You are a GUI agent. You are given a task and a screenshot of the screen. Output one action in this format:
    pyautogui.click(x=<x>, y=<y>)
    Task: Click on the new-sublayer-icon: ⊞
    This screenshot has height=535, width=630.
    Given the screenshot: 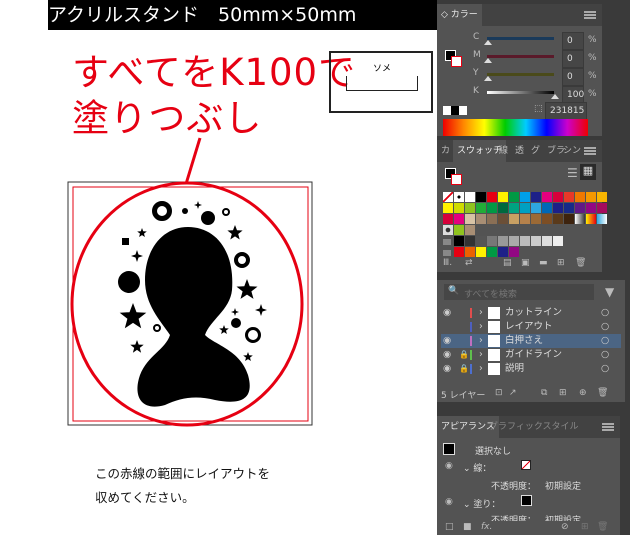 What is the action you would take?
    pyautogui.click(x=563, y=393)
    